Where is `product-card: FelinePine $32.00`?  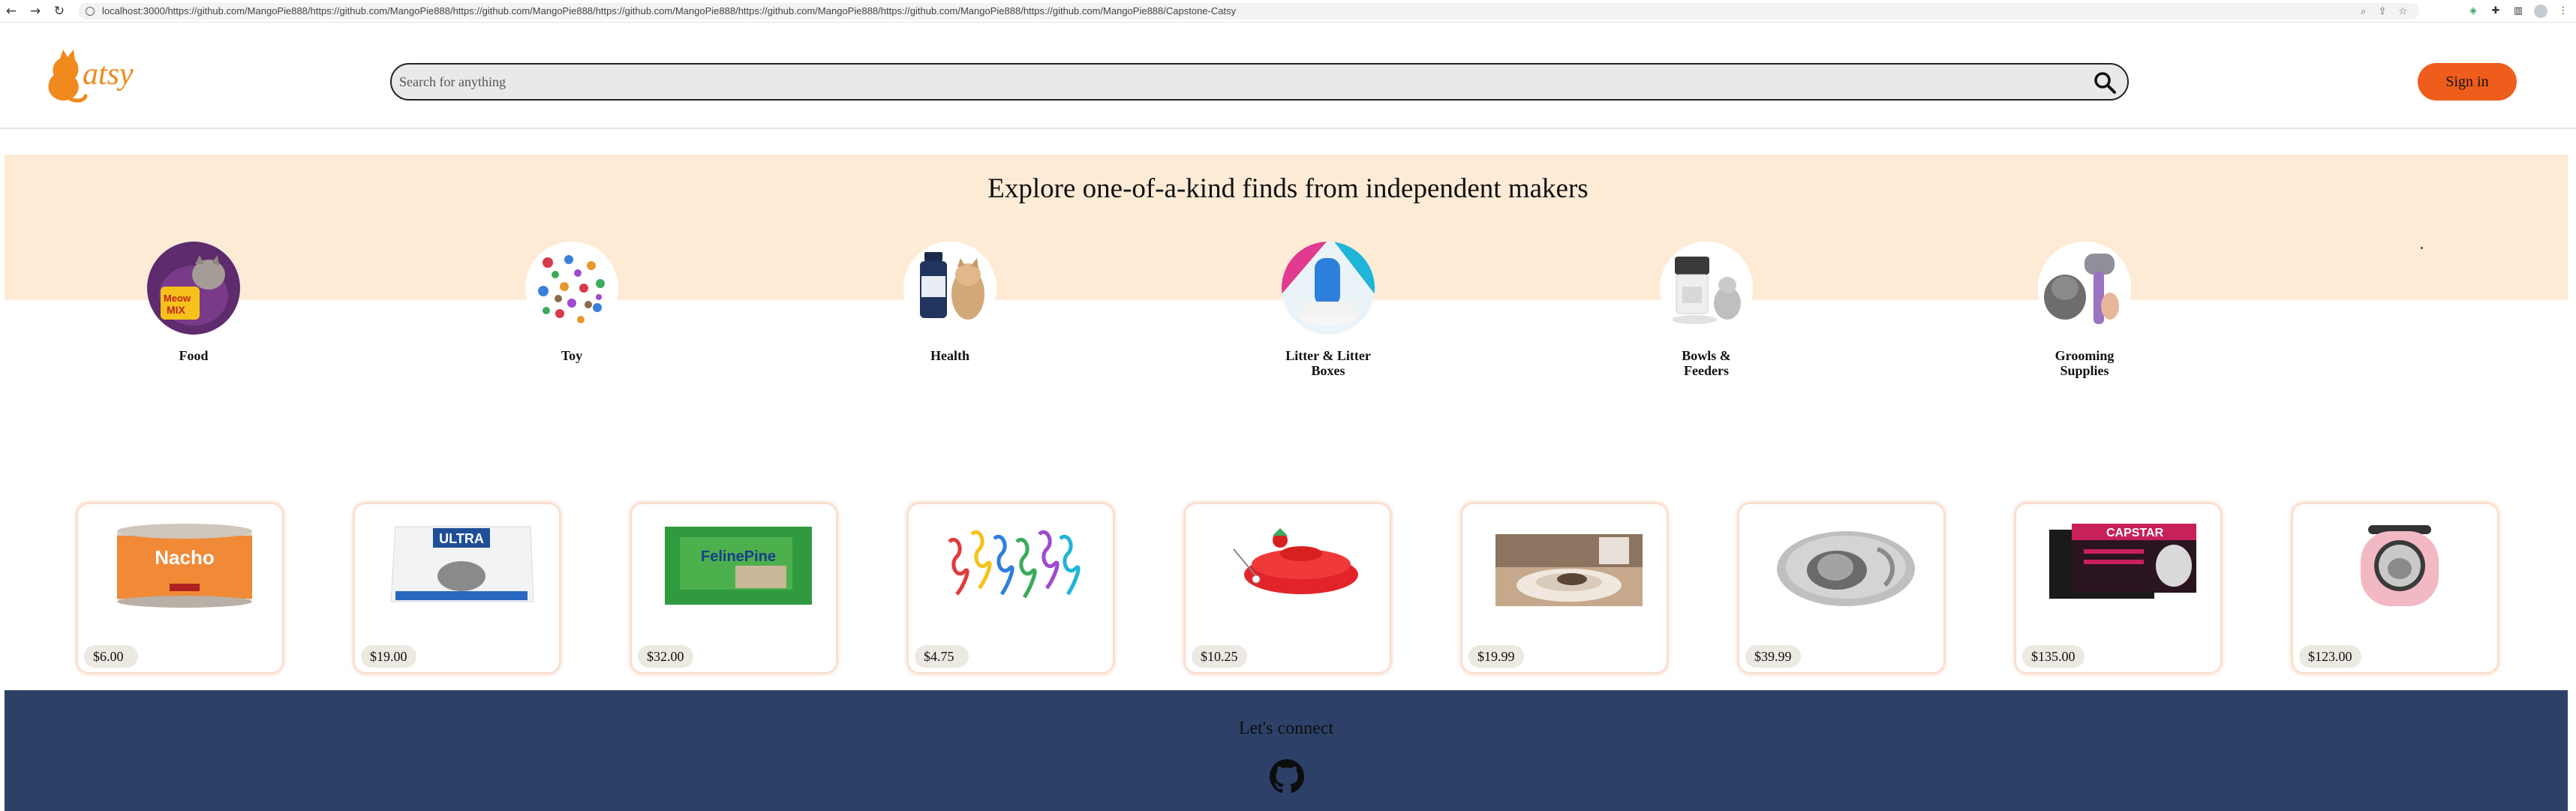 product-card: FelinePine $32.00 is located at coordinates (734, 588).